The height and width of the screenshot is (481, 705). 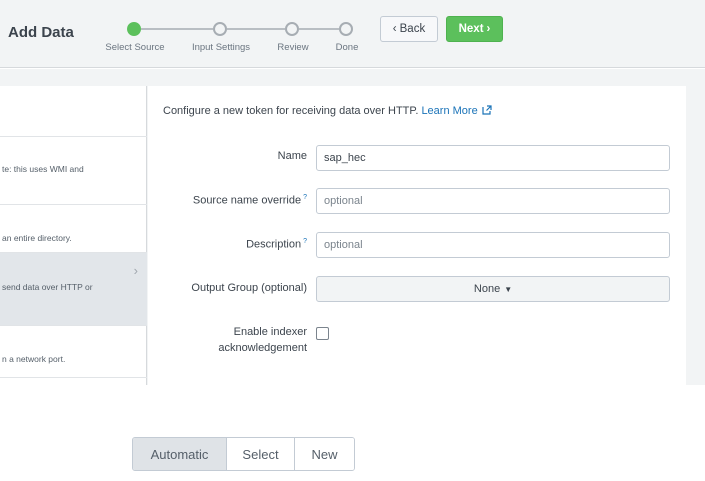 What do you see at coordinates (324, 454) in the screenshot?
I see `segment-new: New` at bounding box center [324, 454].